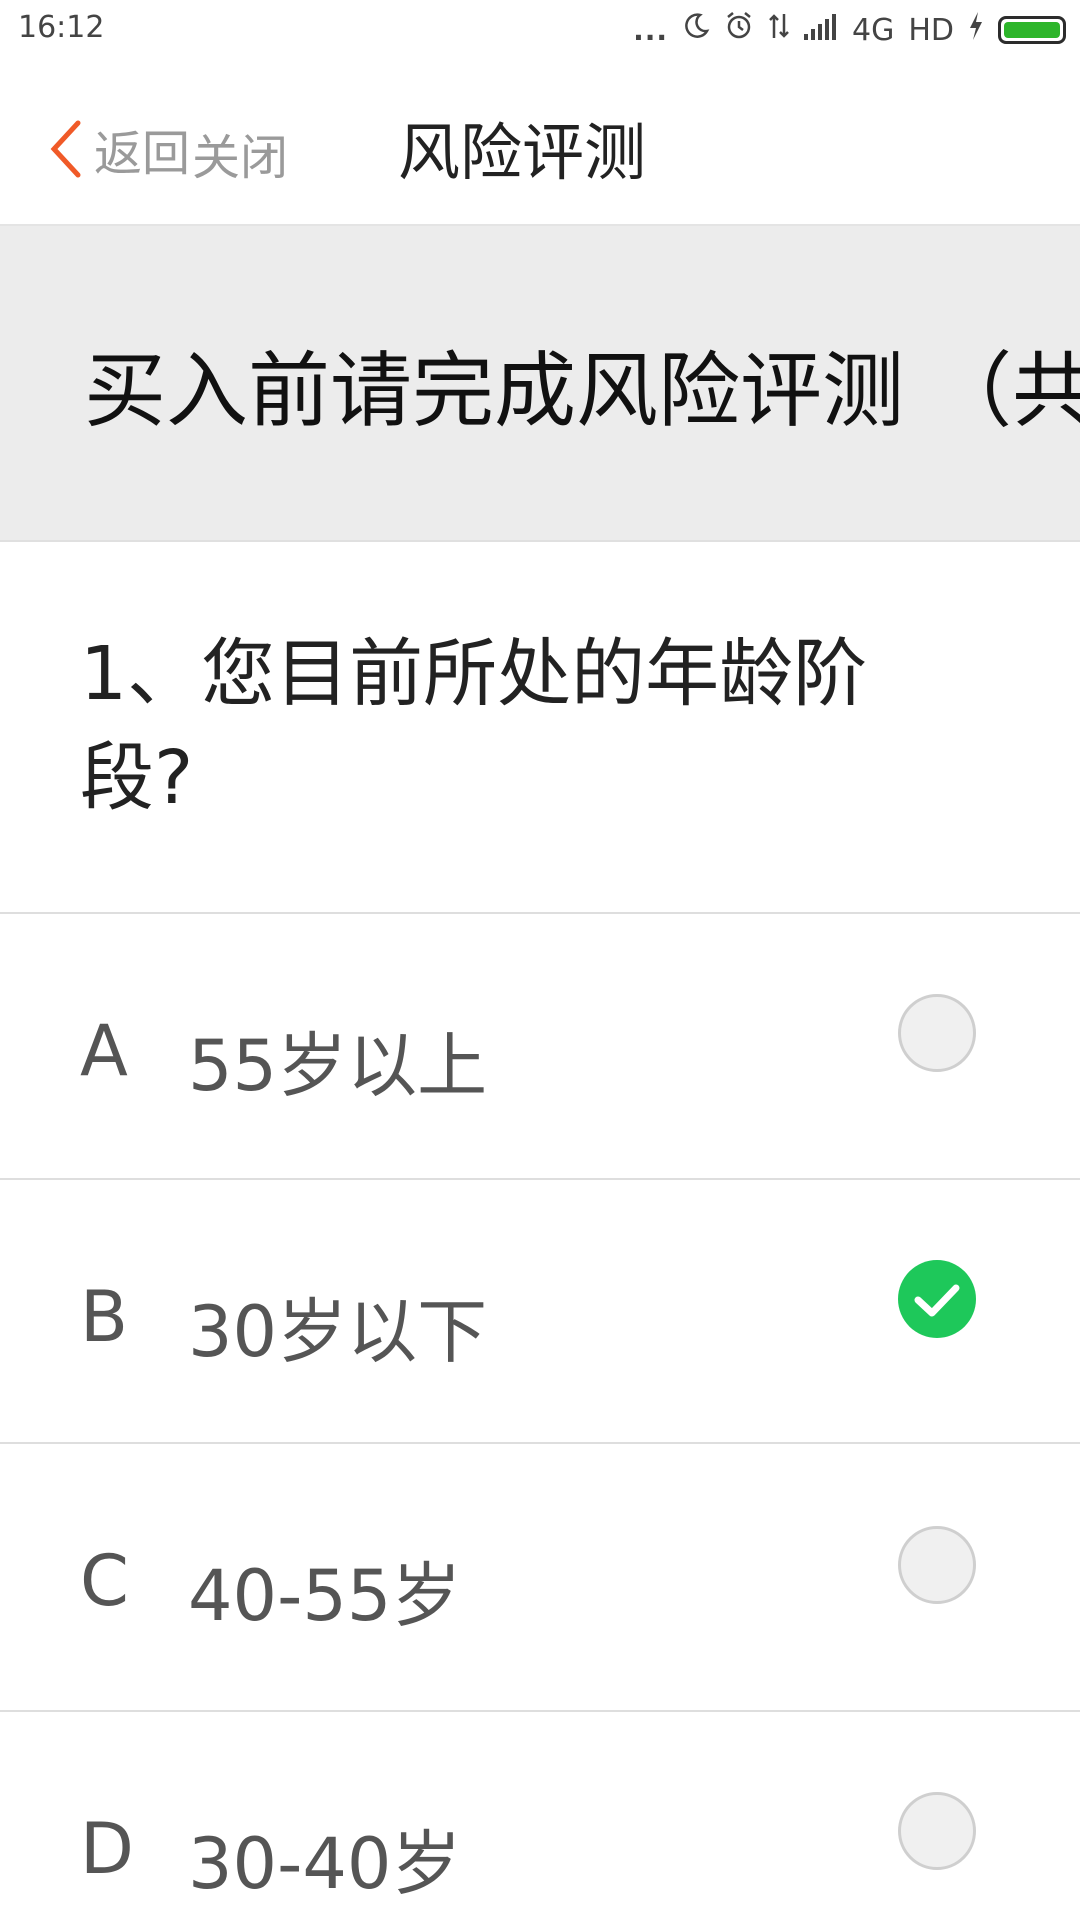 The width and height of the screenshot is (1080, 1920). Describe the element at coordinates (696, 30) in the screenshot. I see `moon-icon` at that location.